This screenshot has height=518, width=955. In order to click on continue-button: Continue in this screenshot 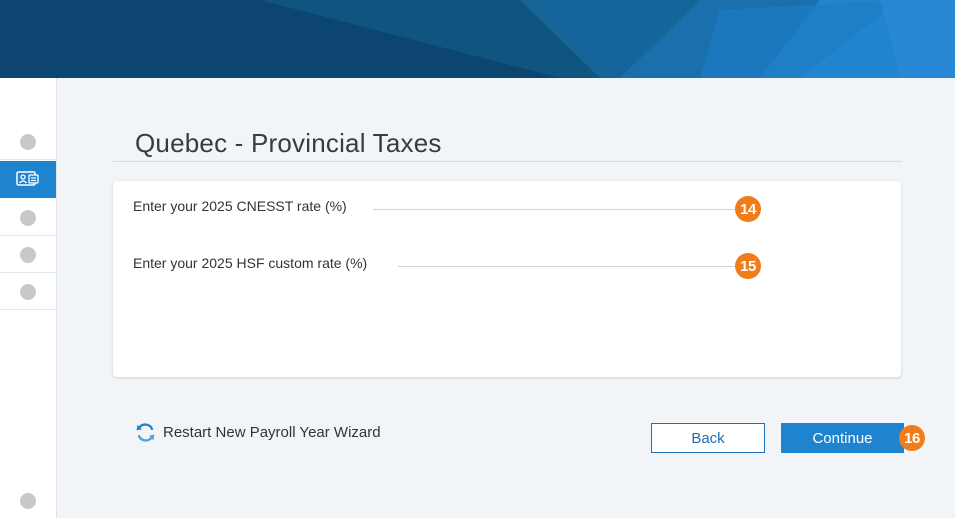, I will do `click(842, 438)`.